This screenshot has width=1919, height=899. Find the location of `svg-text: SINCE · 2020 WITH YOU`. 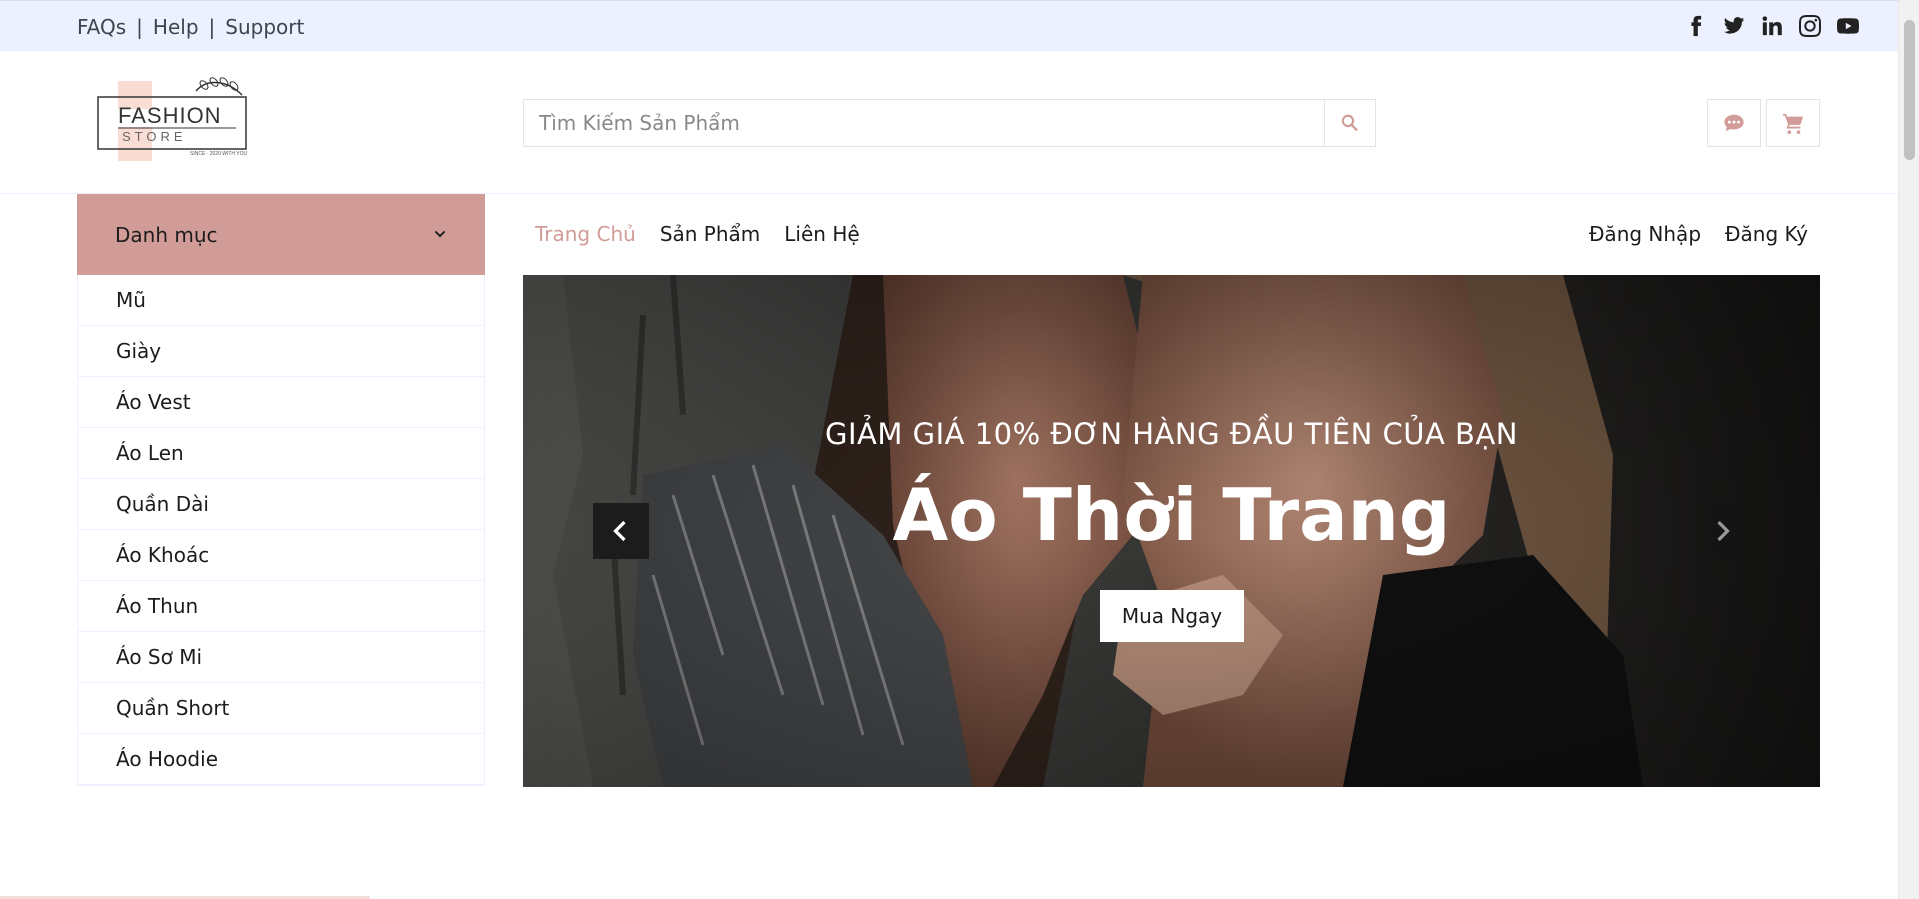

svg-text: SINCE · 2020 WITH YOU is located at coordinates (219, 154).